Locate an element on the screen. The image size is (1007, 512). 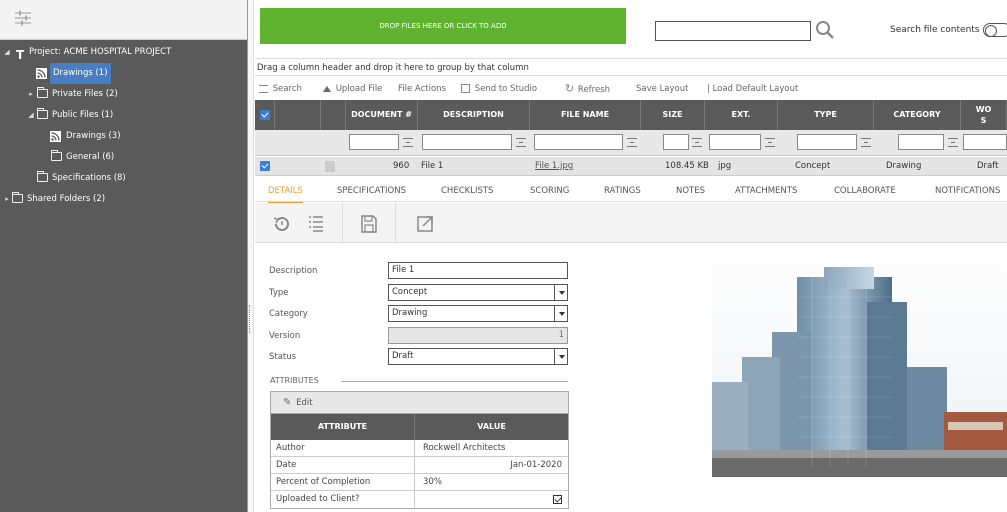
tab-notes: NOTES is located at coordinates (690, 191).